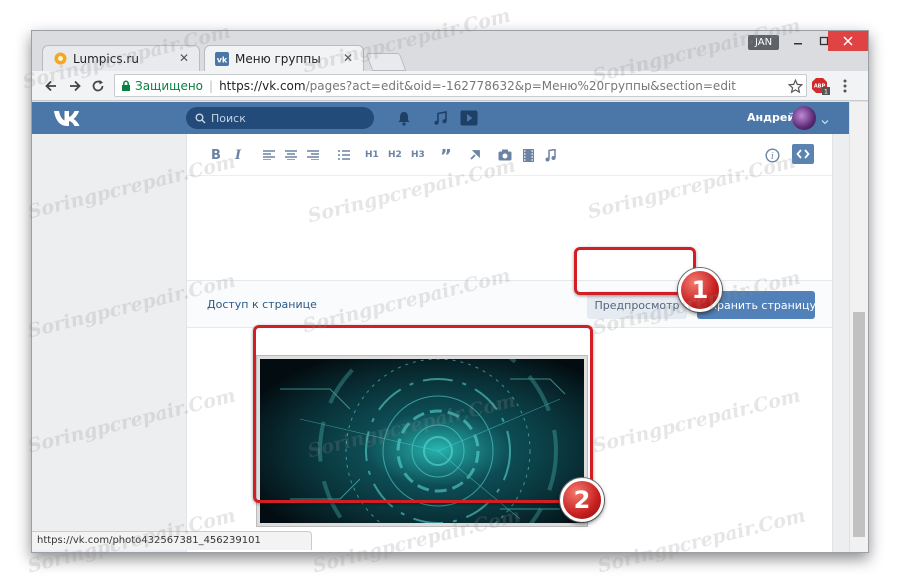 The width and height of the screenshot is (900, 586). I want to click on bell-icon, so click(404, 118).